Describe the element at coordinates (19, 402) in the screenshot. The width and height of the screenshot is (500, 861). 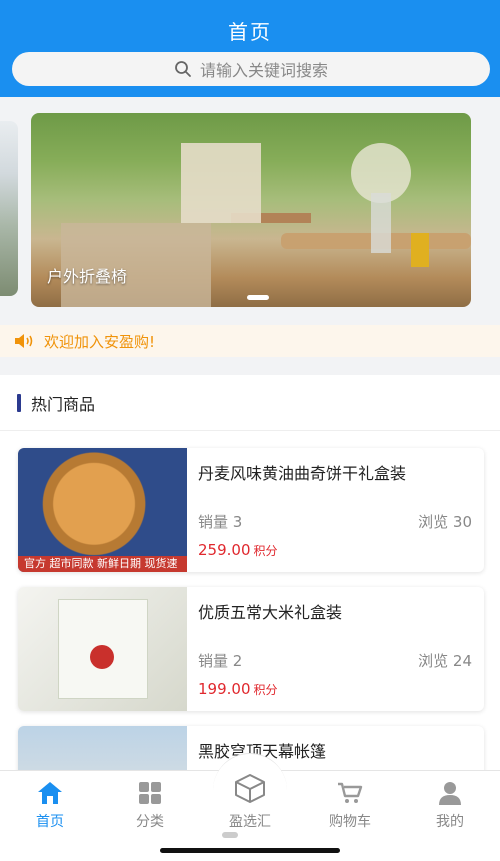
I see `section-accent-bar` at that location.